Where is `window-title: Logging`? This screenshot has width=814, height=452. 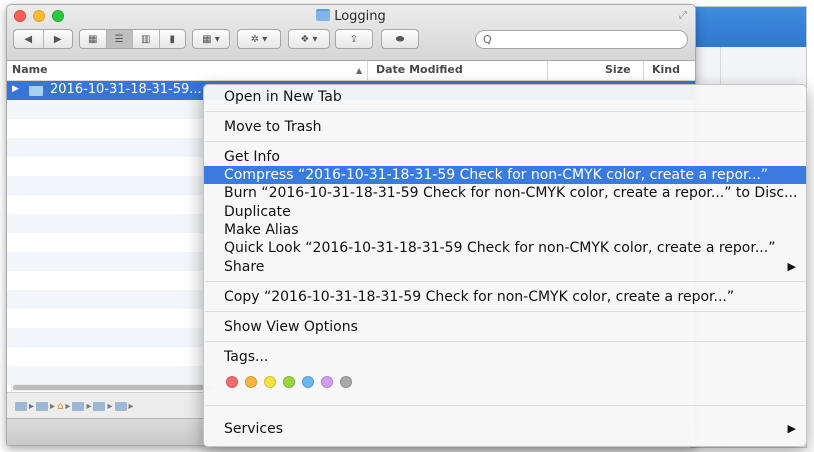 window-title: Logging is located at coordinates (351, 16).